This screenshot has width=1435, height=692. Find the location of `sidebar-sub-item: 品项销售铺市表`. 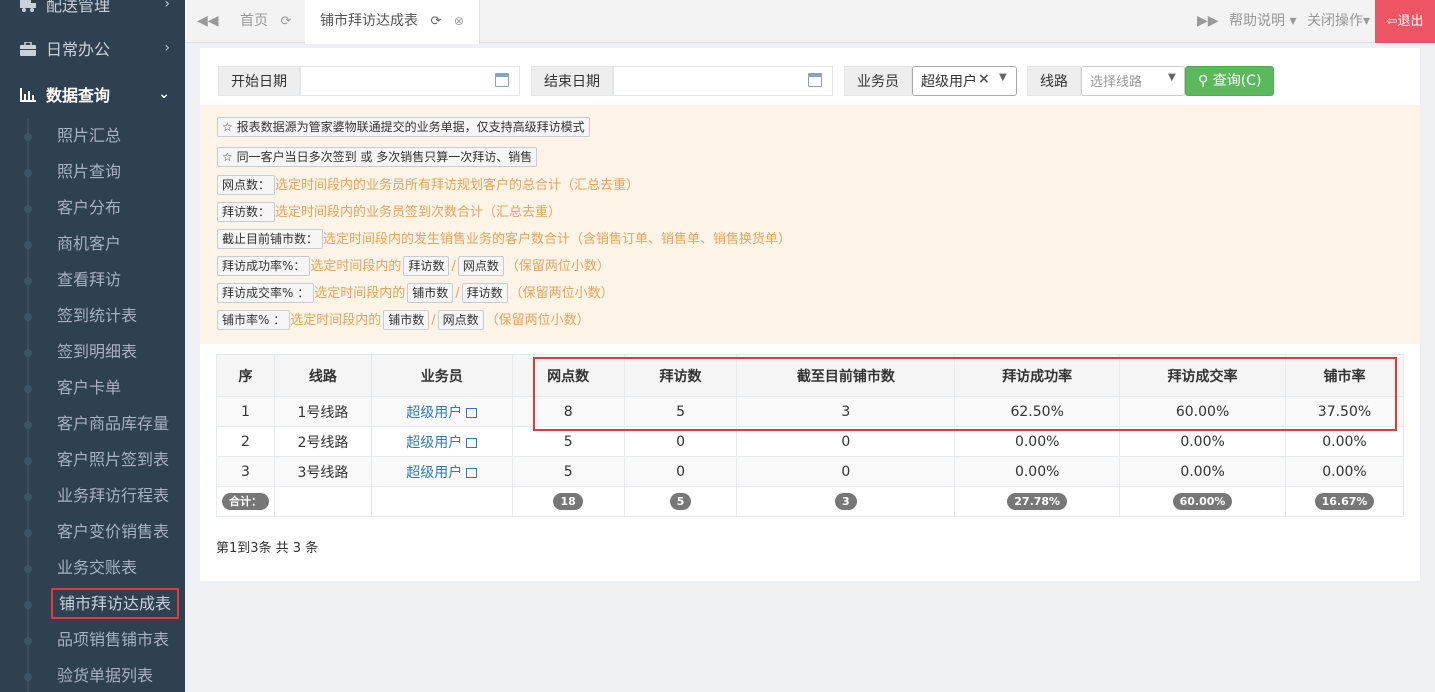

sidebar-sub-item: 品项销售铺市表 is located at coordinates (92, 640).